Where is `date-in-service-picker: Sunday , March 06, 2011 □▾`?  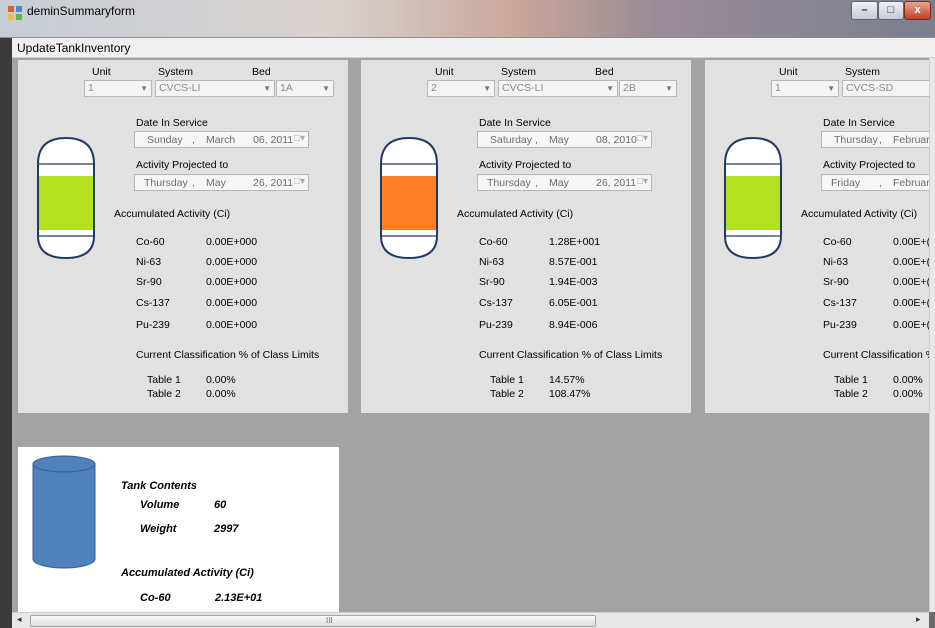
date-in-service-picker: Sunday , March 06, 2011 □▾ is located at coordinates (221, 139).